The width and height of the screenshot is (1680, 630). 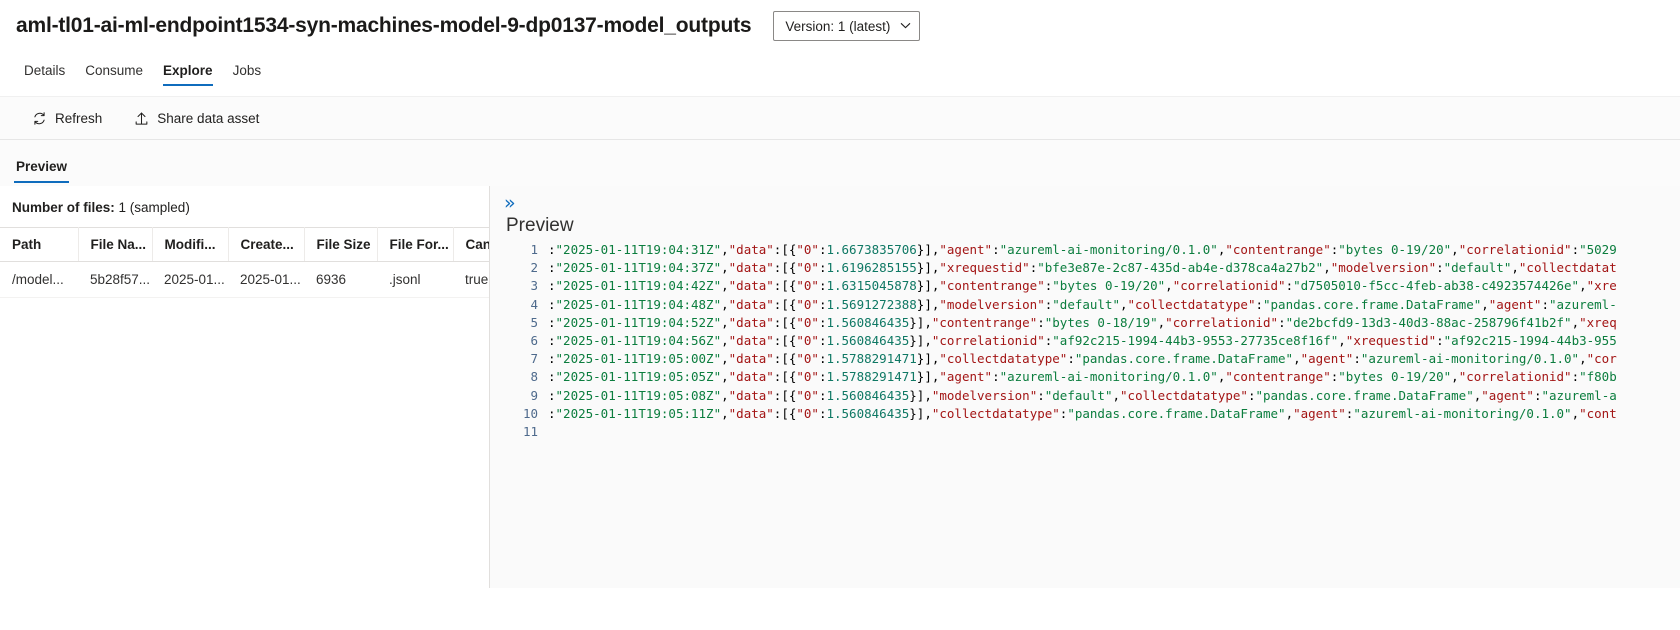 I want to click on column-header-can-seek: CanS, so click(x=471, y=244).